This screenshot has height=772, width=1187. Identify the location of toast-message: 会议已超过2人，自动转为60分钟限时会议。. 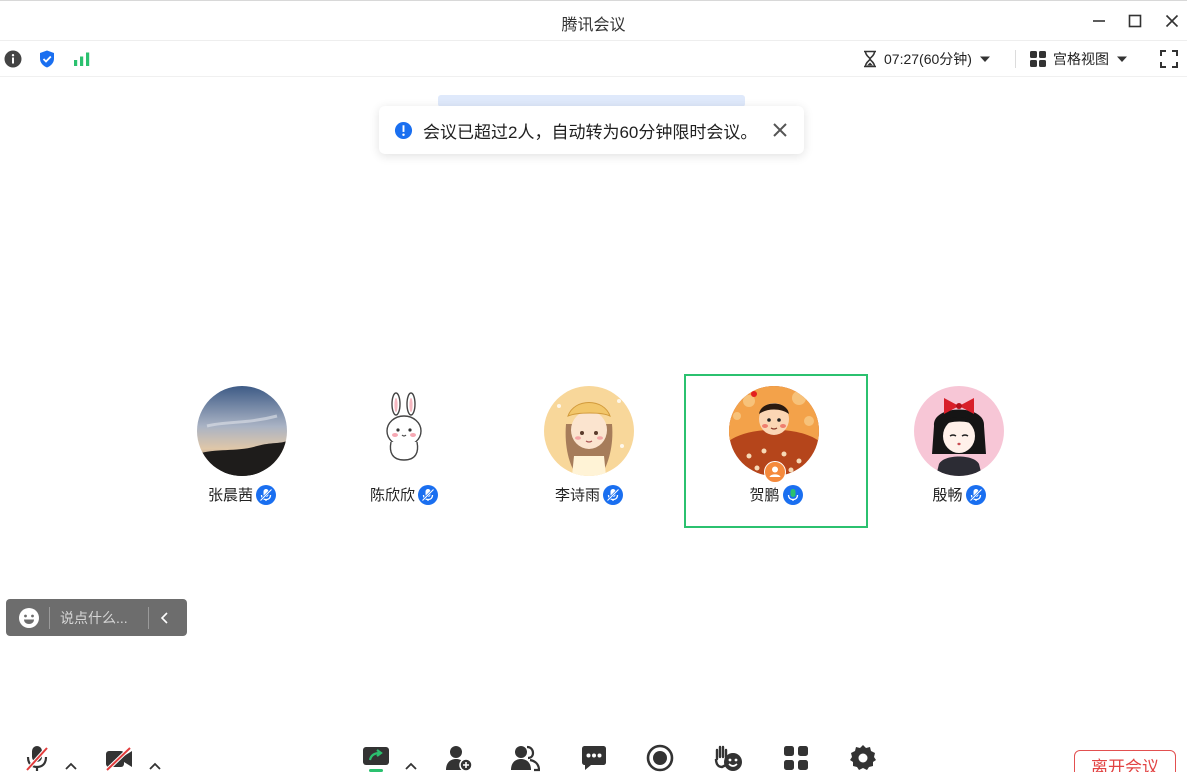
(590, 132).